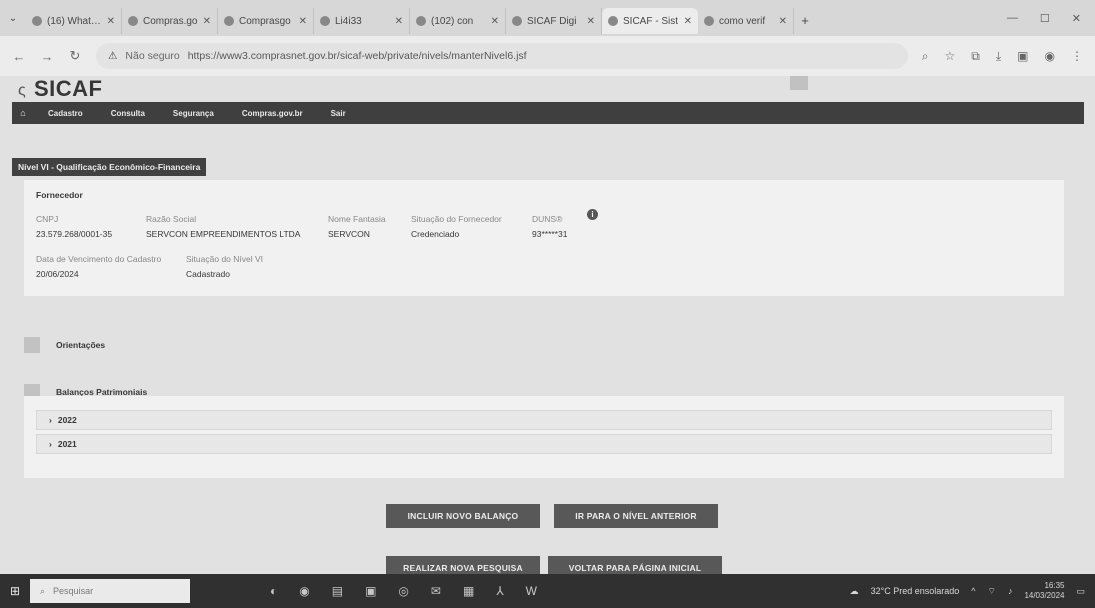 The image size is (1095, 608). Describe the element at coordinates (805, 20) in the screenshot. I see `new-tab-plus-icon: +` at that location.